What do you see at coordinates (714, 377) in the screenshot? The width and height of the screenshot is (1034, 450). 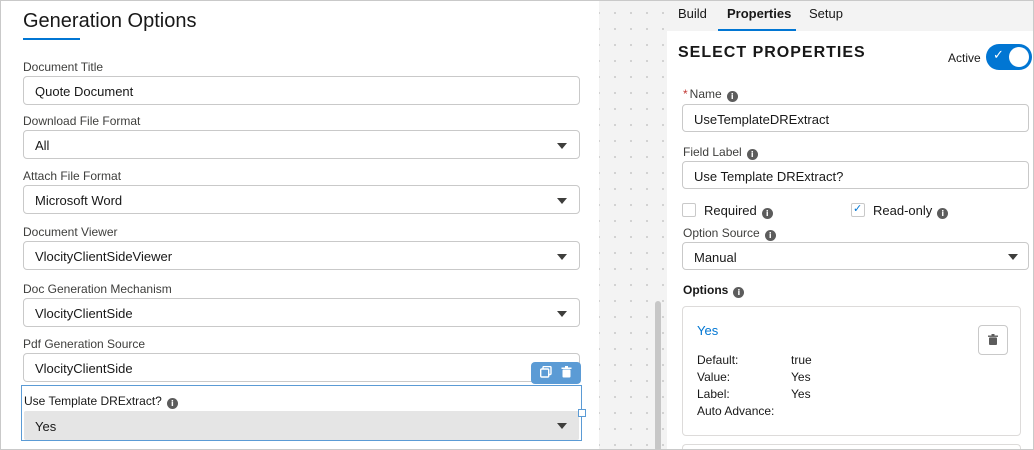 I see `value-key: Value:` at bounding box center [714, 377].